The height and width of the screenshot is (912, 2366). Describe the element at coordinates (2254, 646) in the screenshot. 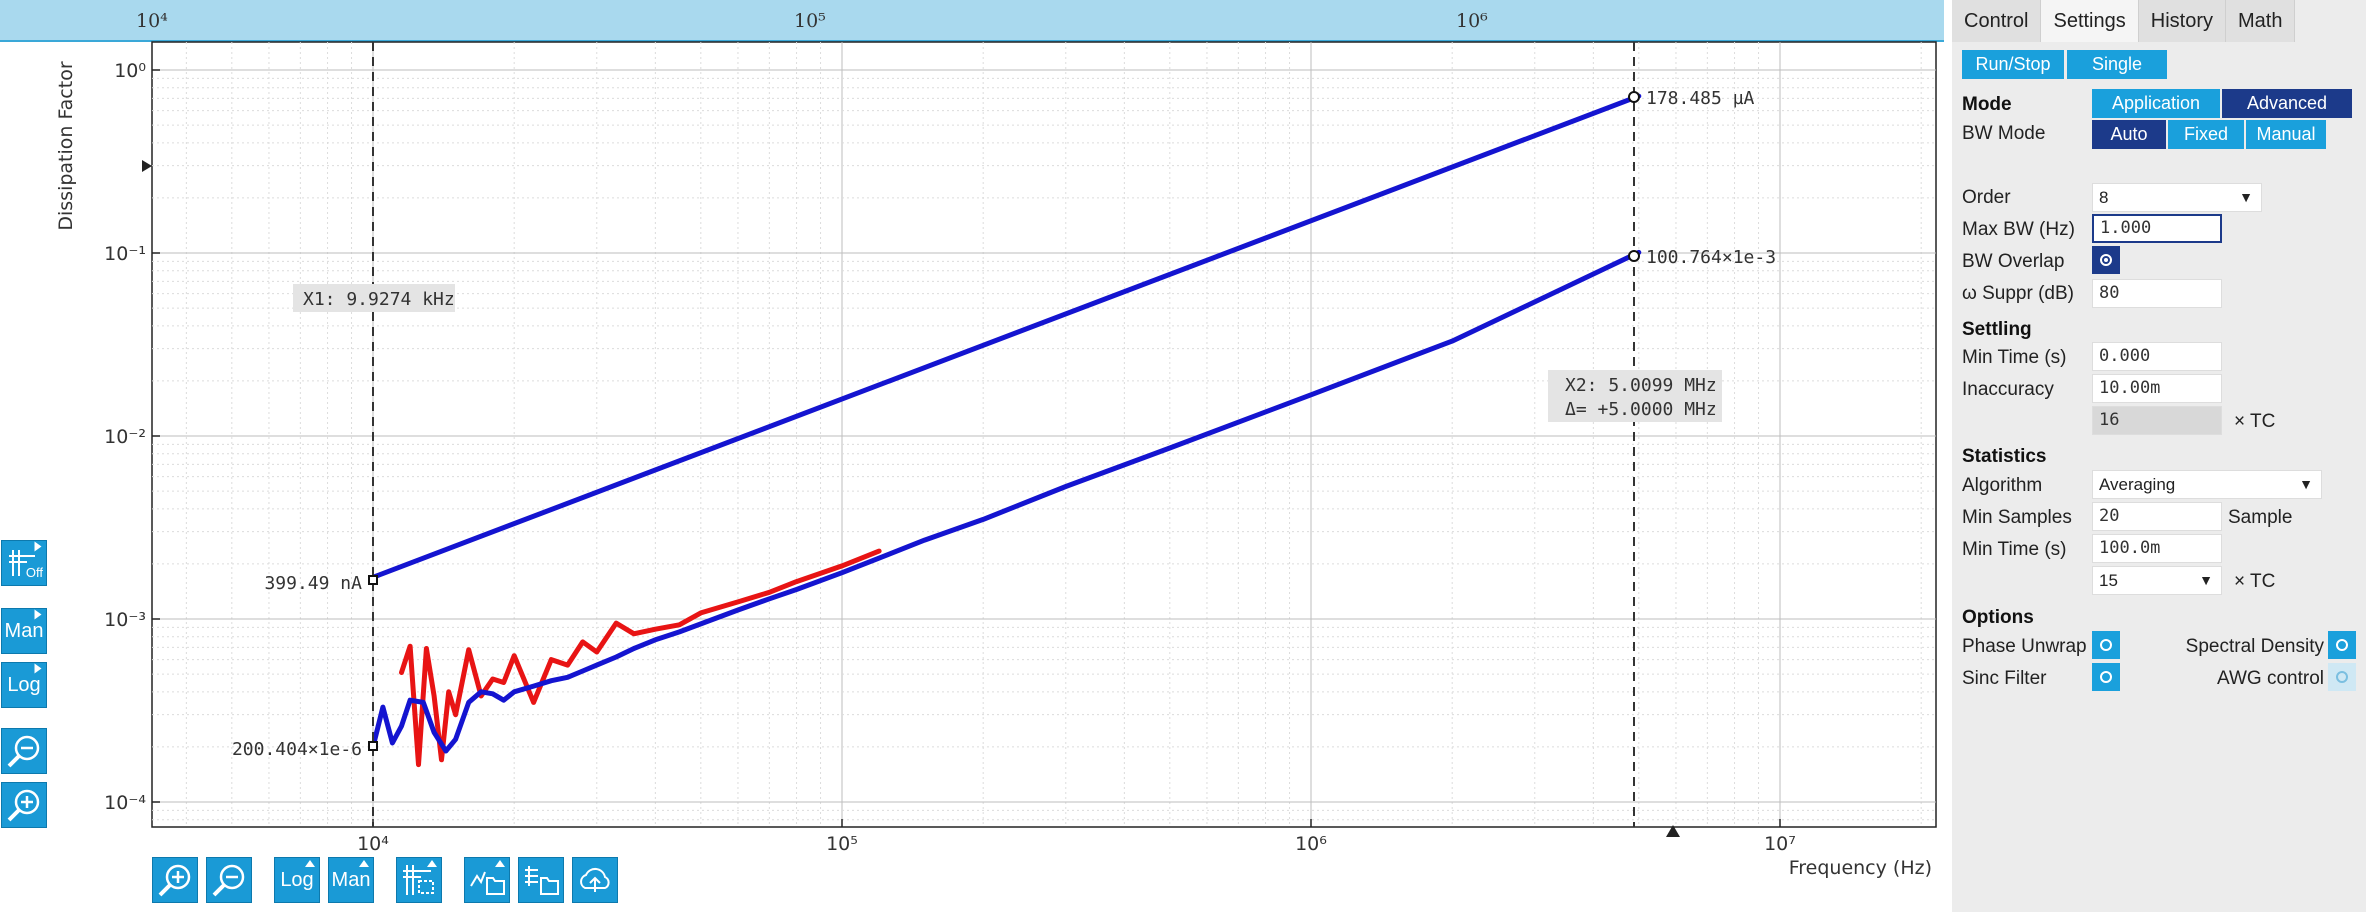

I see `spectral-density-label: Spectral Density` at that location.